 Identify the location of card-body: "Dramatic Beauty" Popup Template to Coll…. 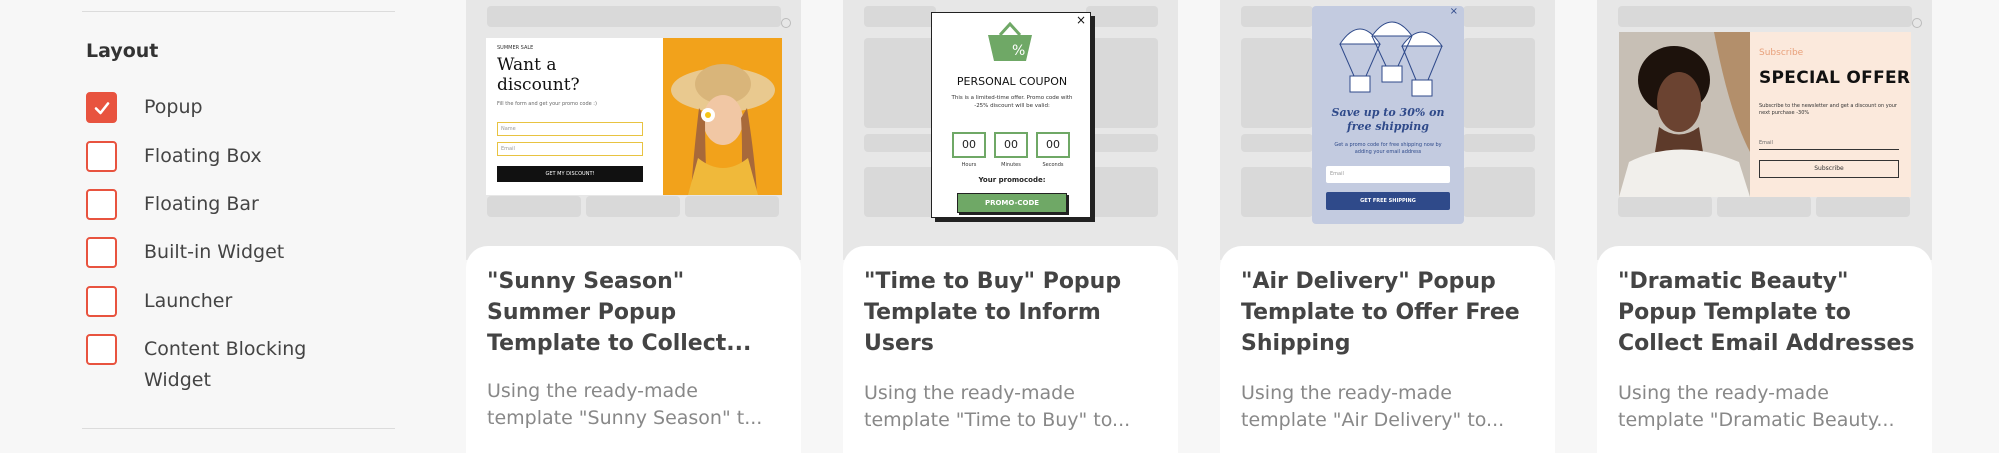
(1764, 349).